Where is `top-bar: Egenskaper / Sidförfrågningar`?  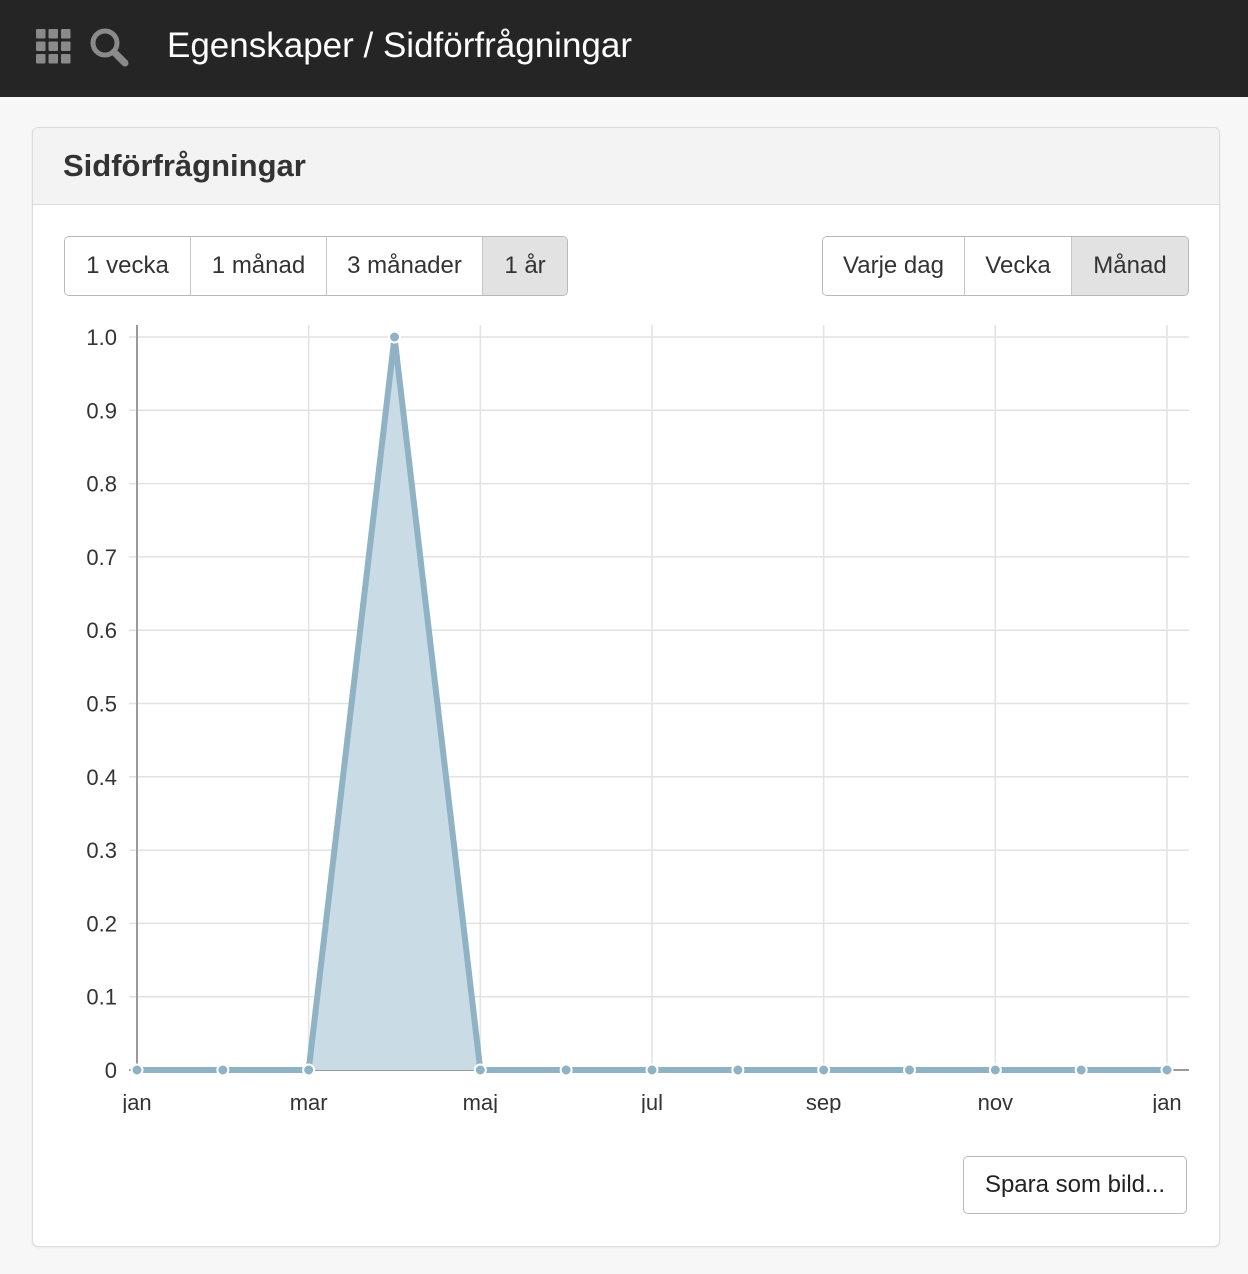
top-bar: Egenskaper / Sidförfrågningar is located at coordinates (624, 48).